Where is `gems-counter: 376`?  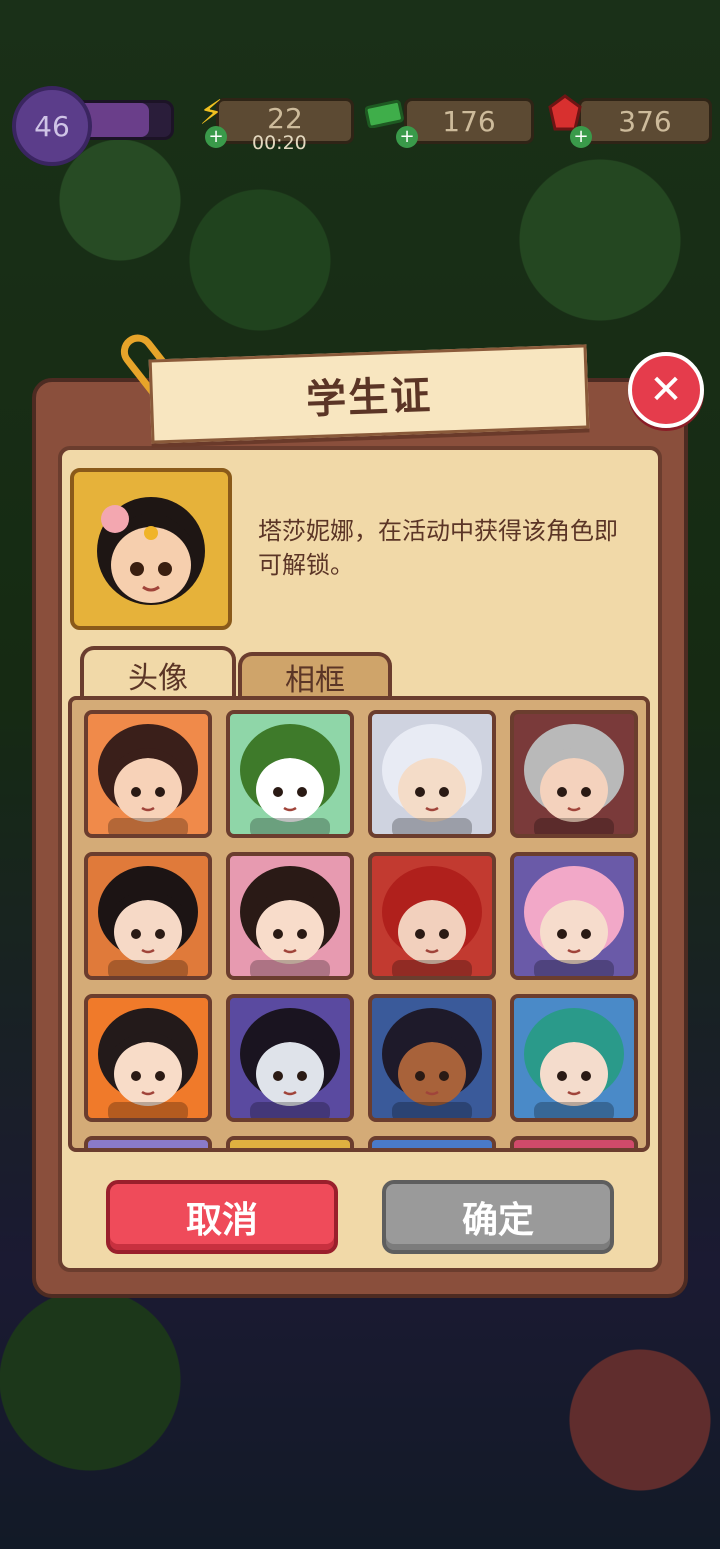 gems-counter: 376 is located at coordinates (645, 121).